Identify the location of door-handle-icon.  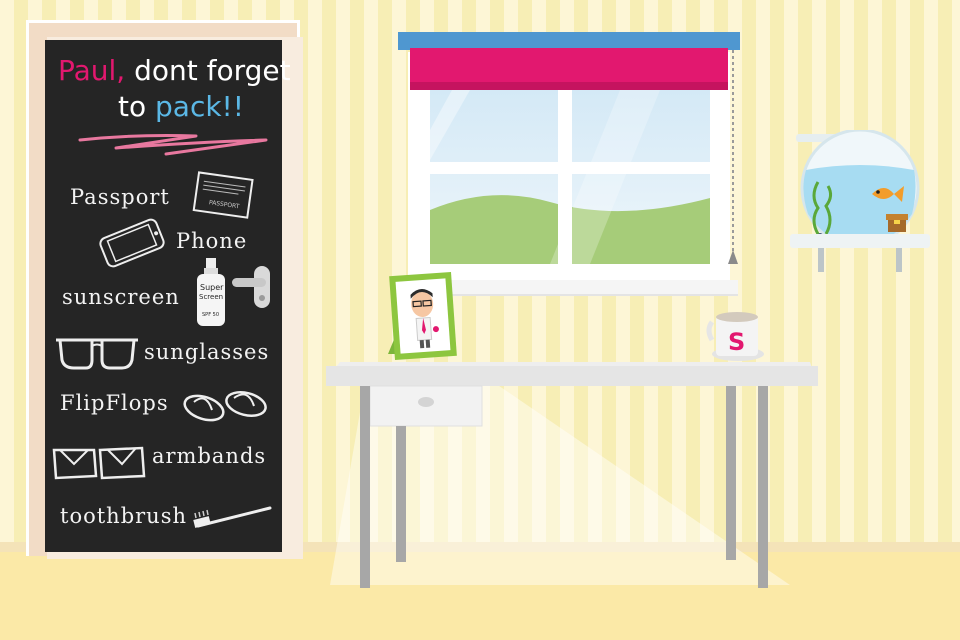
(252, 287).